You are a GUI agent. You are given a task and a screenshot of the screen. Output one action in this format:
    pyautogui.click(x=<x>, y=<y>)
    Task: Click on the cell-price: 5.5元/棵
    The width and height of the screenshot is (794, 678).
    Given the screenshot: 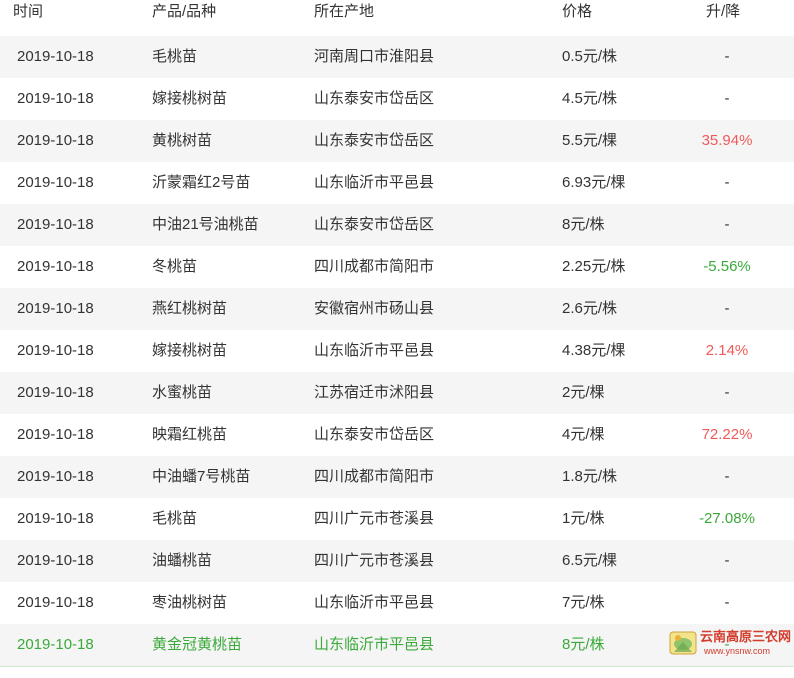 What is the action you would take?
    pyautogui.click(x=590, y=140)
    